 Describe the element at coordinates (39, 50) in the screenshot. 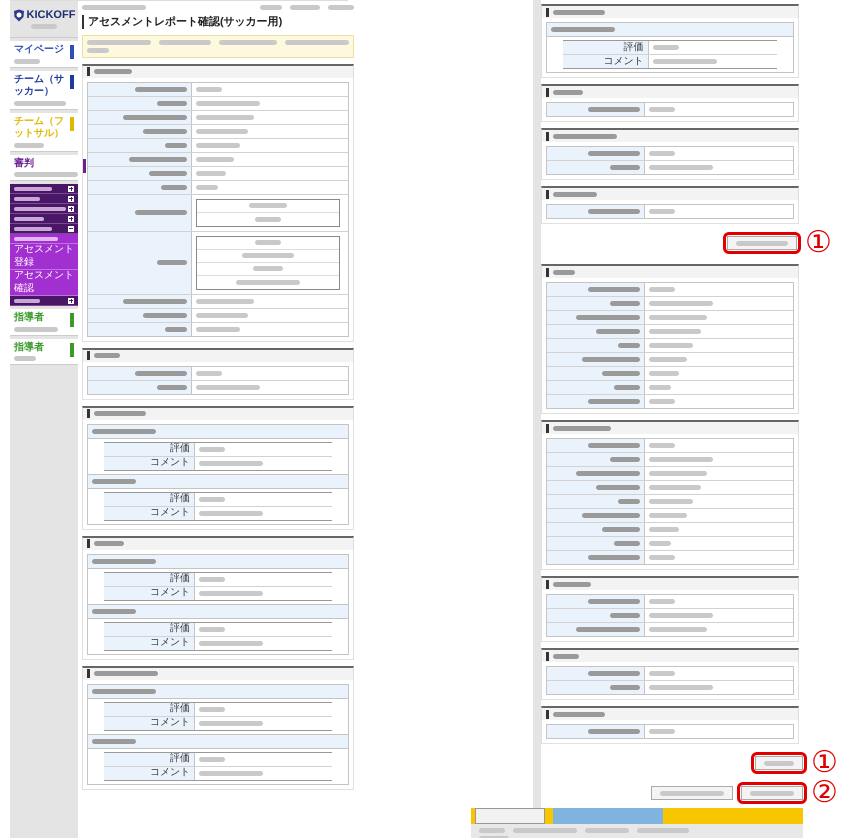

I see `sidebar-card-title: マイページ` at that location.